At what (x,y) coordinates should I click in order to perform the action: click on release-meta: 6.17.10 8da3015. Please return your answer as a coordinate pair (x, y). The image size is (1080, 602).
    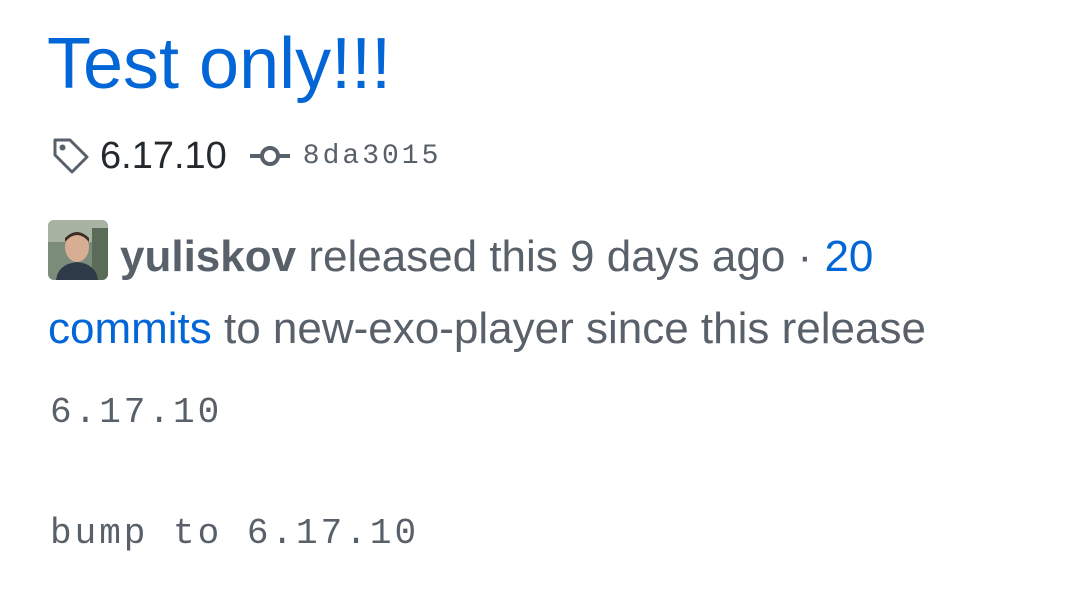
    Looking at the image, I should click on (245, 156).